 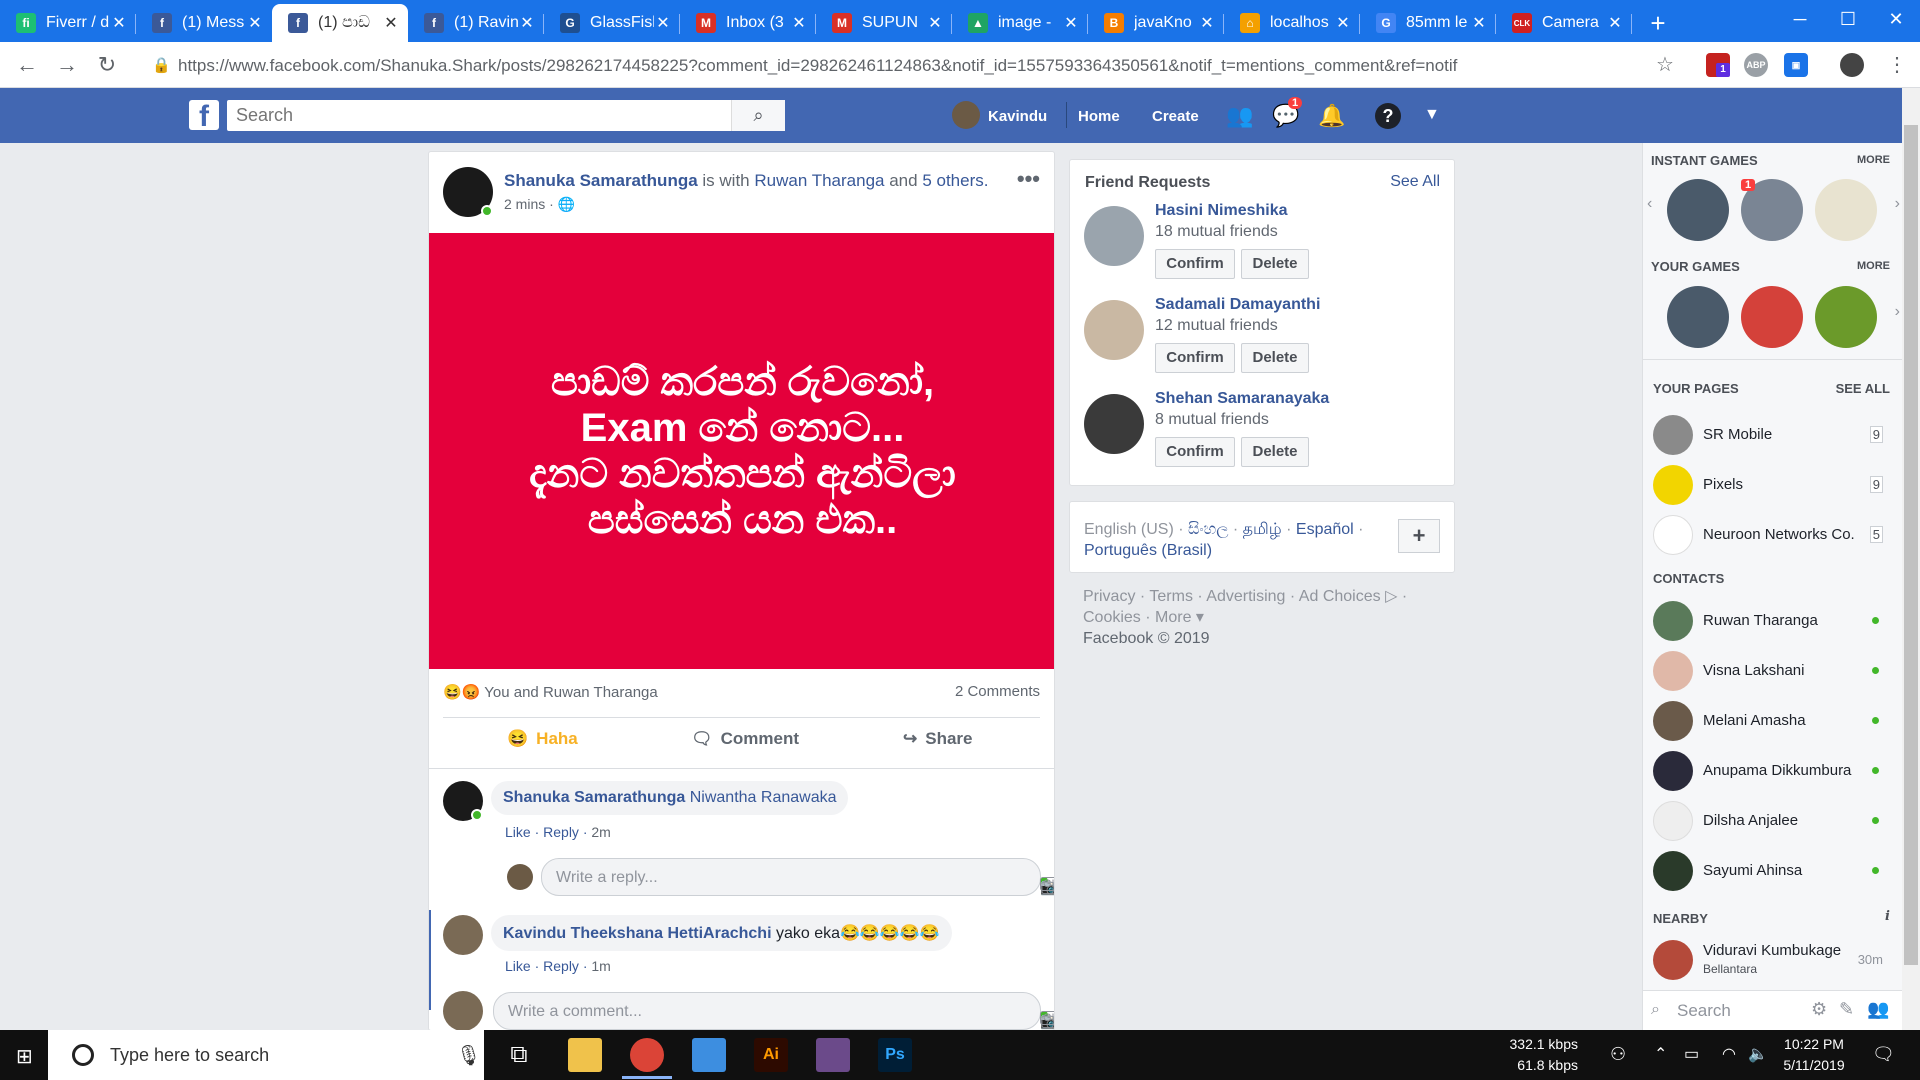 What do you see at coordinates (1878, 1009) in the screenshot?
I see `group-icon: 👥` at bounding box center [1878, 1009].